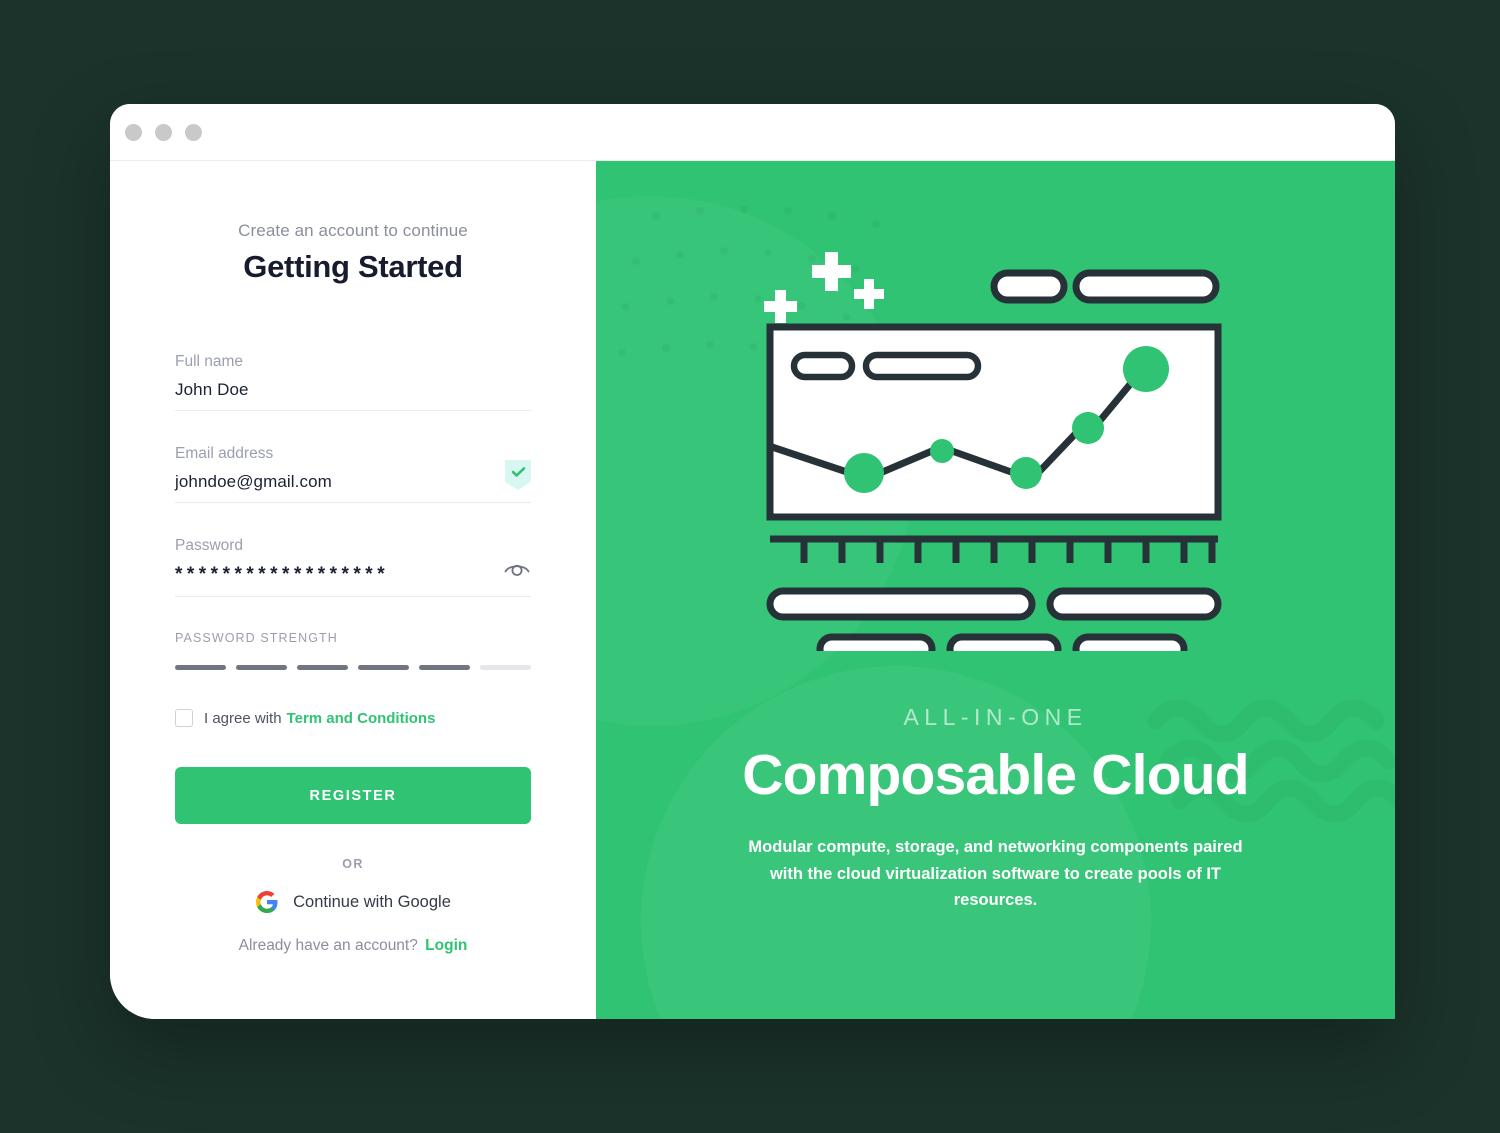 The height and width of the screenshot is (1133, 1500). What do you see at coordinates (163, 132) in the screenshot?
I see `minimize-dot` at bounding box center [163, 132].